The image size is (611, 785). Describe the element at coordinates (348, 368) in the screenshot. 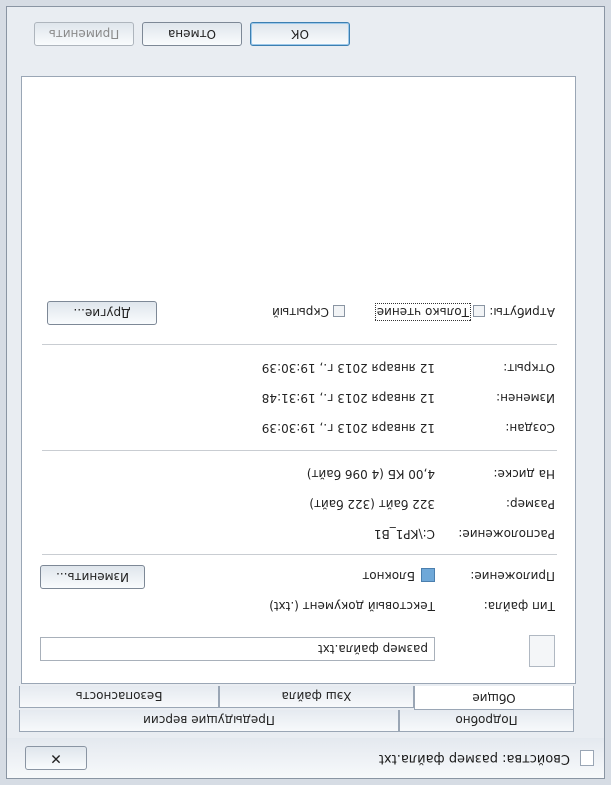

I see `opened-value: 12 января 2013 г., 19:30:39` at that location.